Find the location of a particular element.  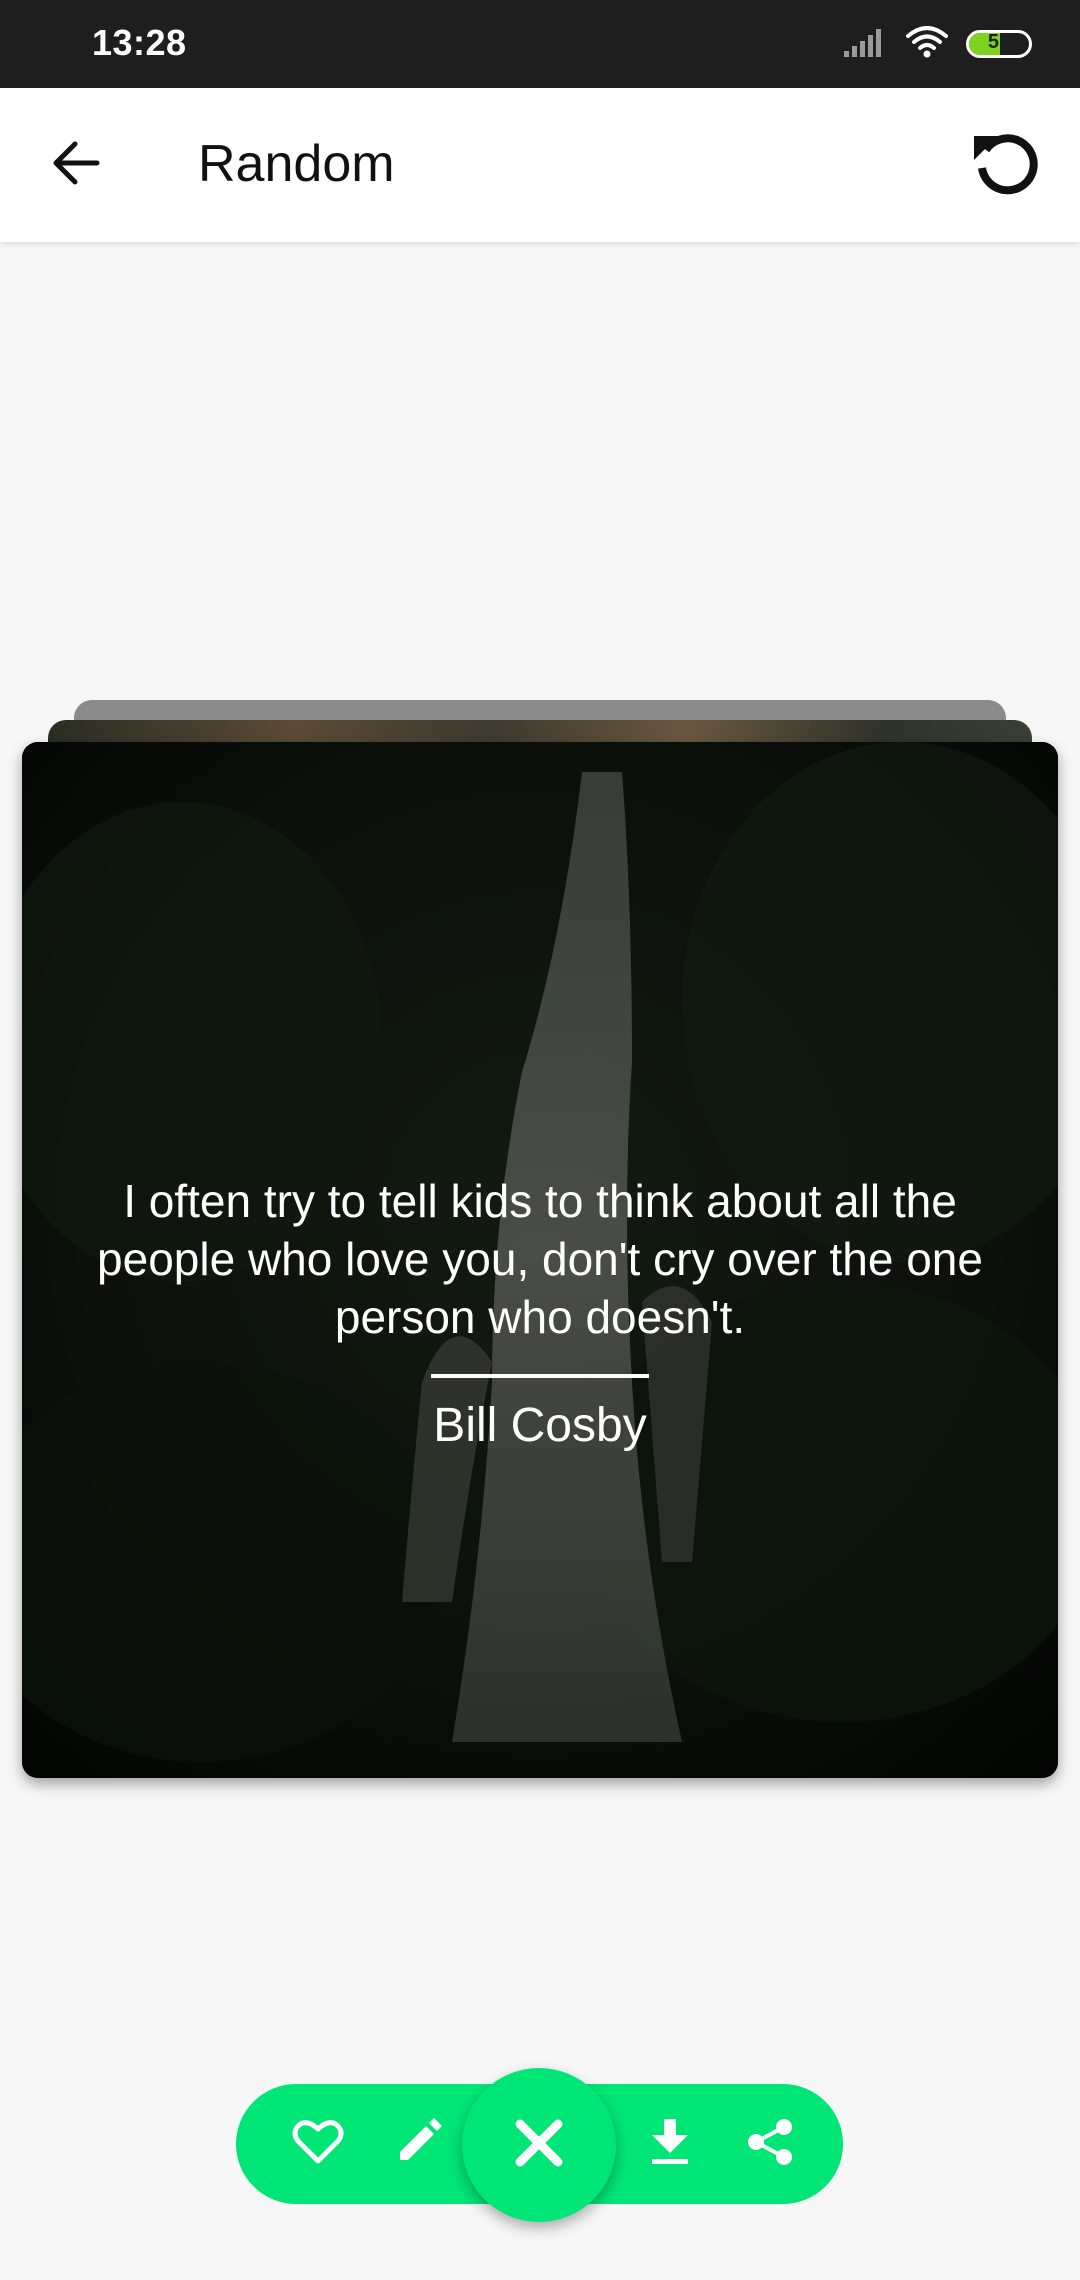

arrow-back-icon is located at coordinates (76, 165).